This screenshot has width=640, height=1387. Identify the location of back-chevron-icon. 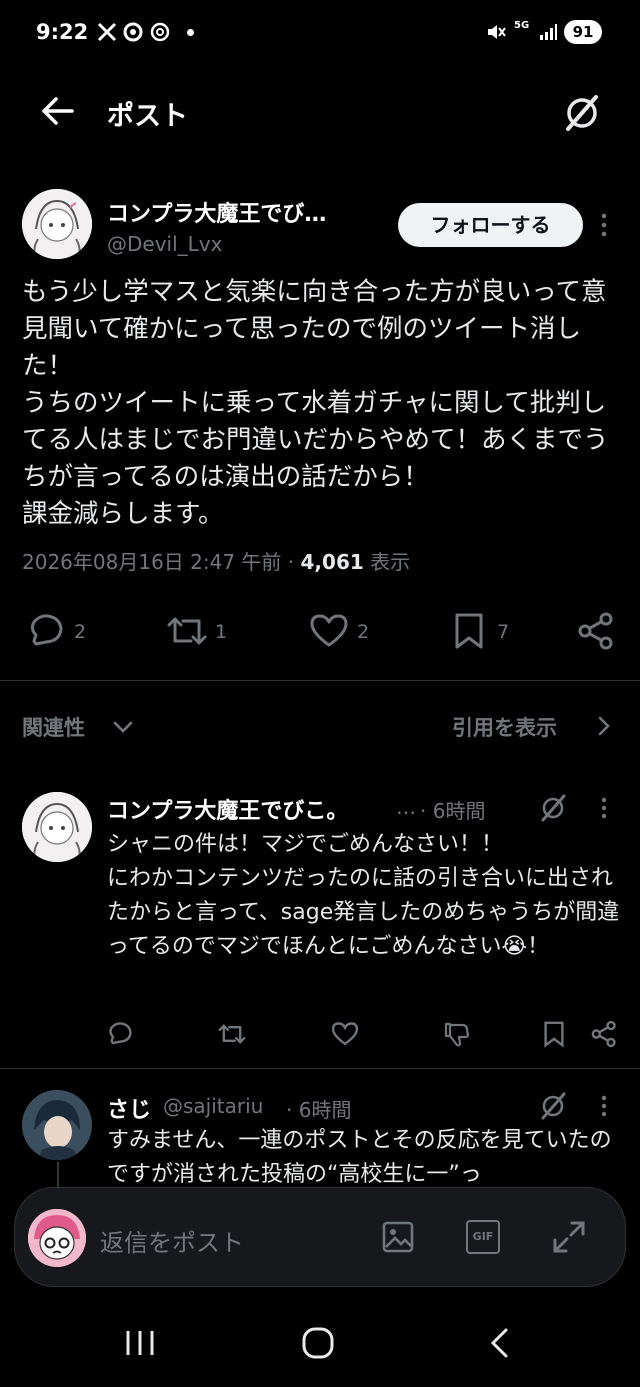
(499, 1343).